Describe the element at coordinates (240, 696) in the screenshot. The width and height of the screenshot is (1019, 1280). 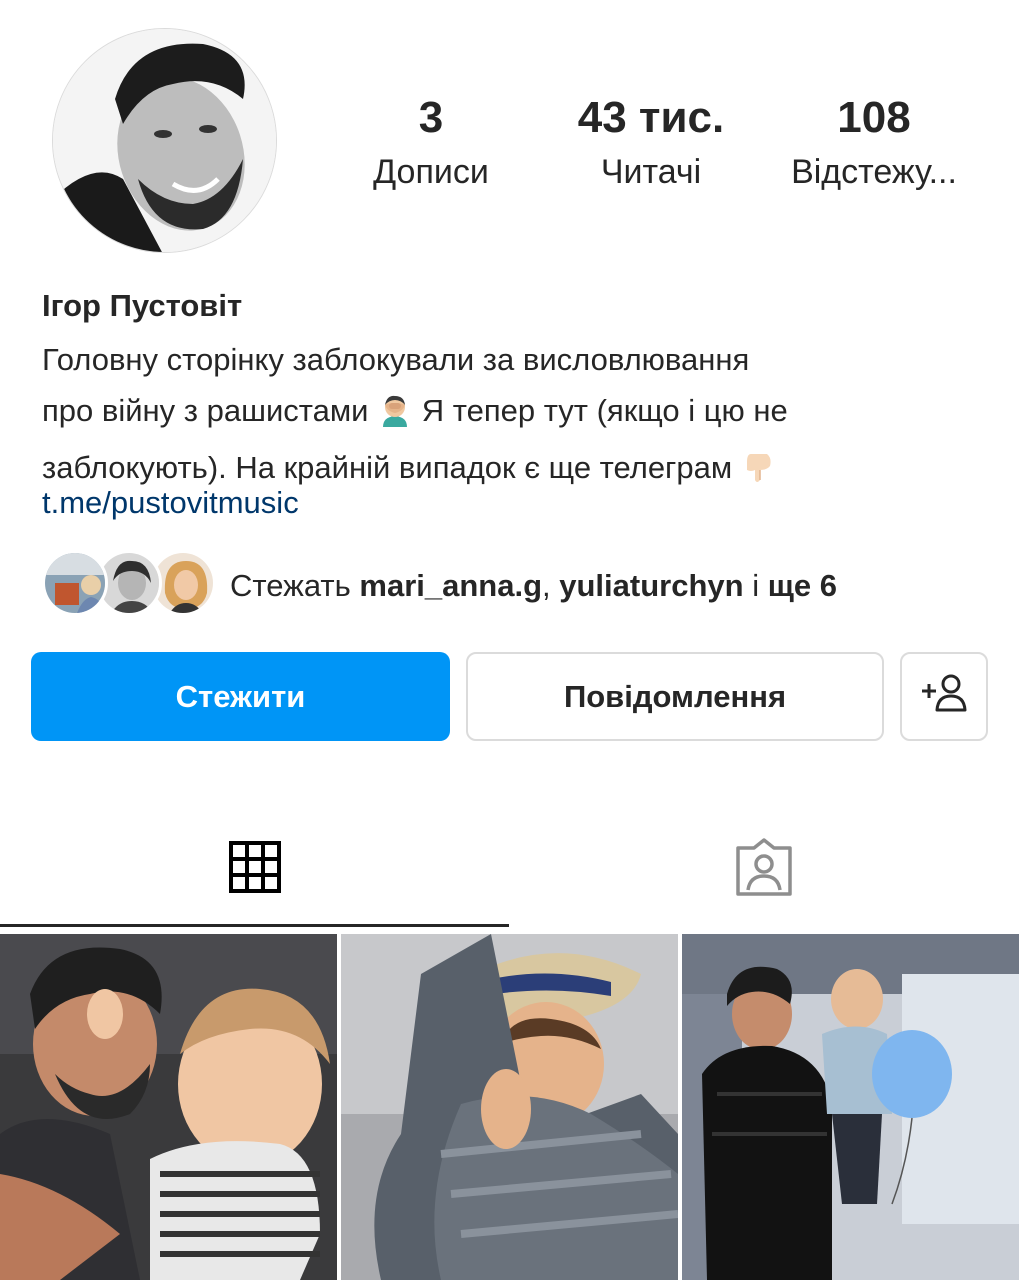
I see `follow-button: Стежити` at that location.